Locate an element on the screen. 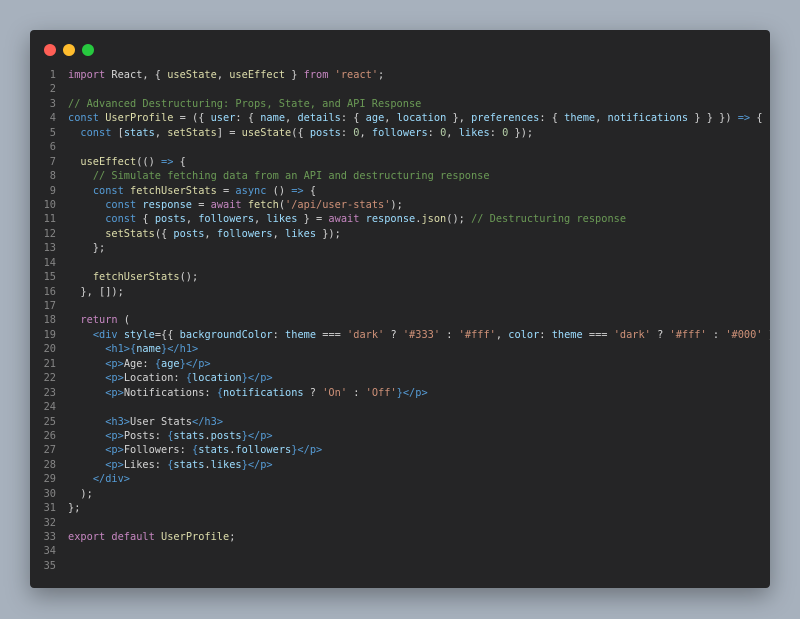  line-source: ); is located at coordinates (419, 494).